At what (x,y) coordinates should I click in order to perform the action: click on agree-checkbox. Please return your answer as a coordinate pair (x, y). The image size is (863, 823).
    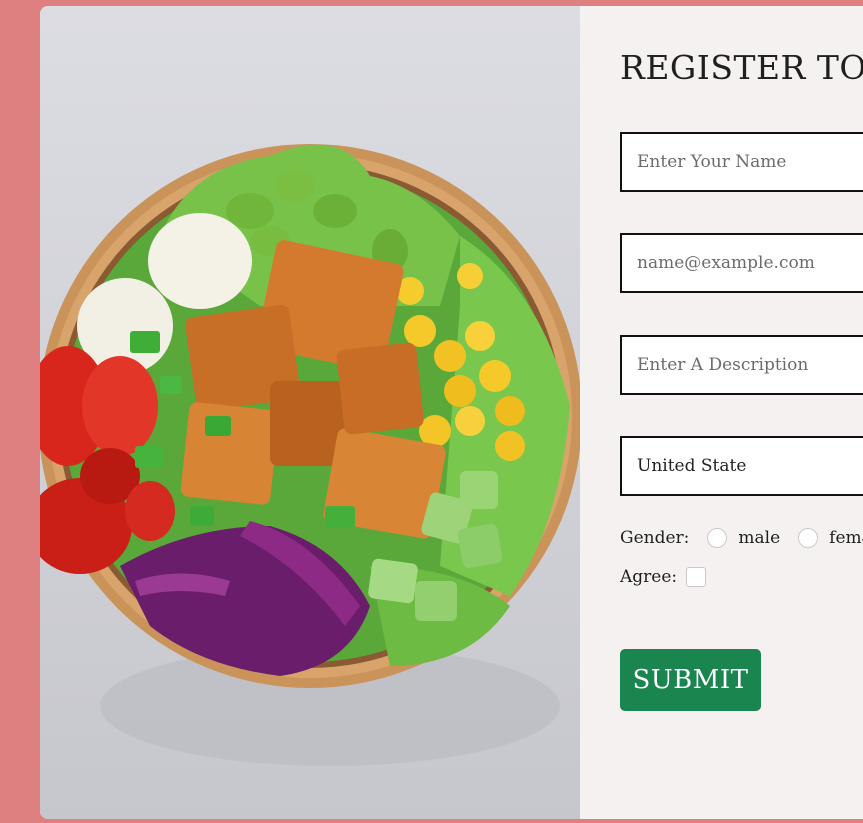
    Looking at the image, I should click on (696, 577).